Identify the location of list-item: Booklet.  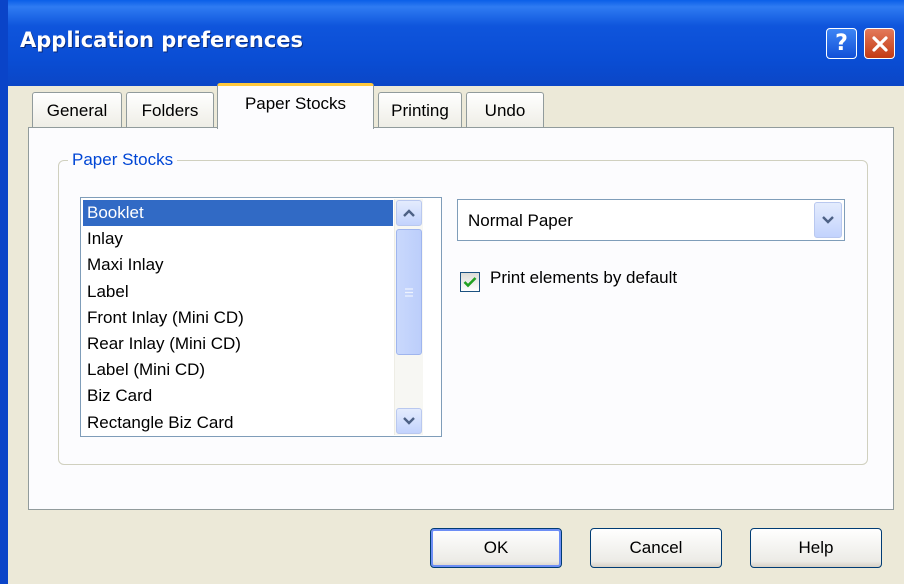
(238, 213).